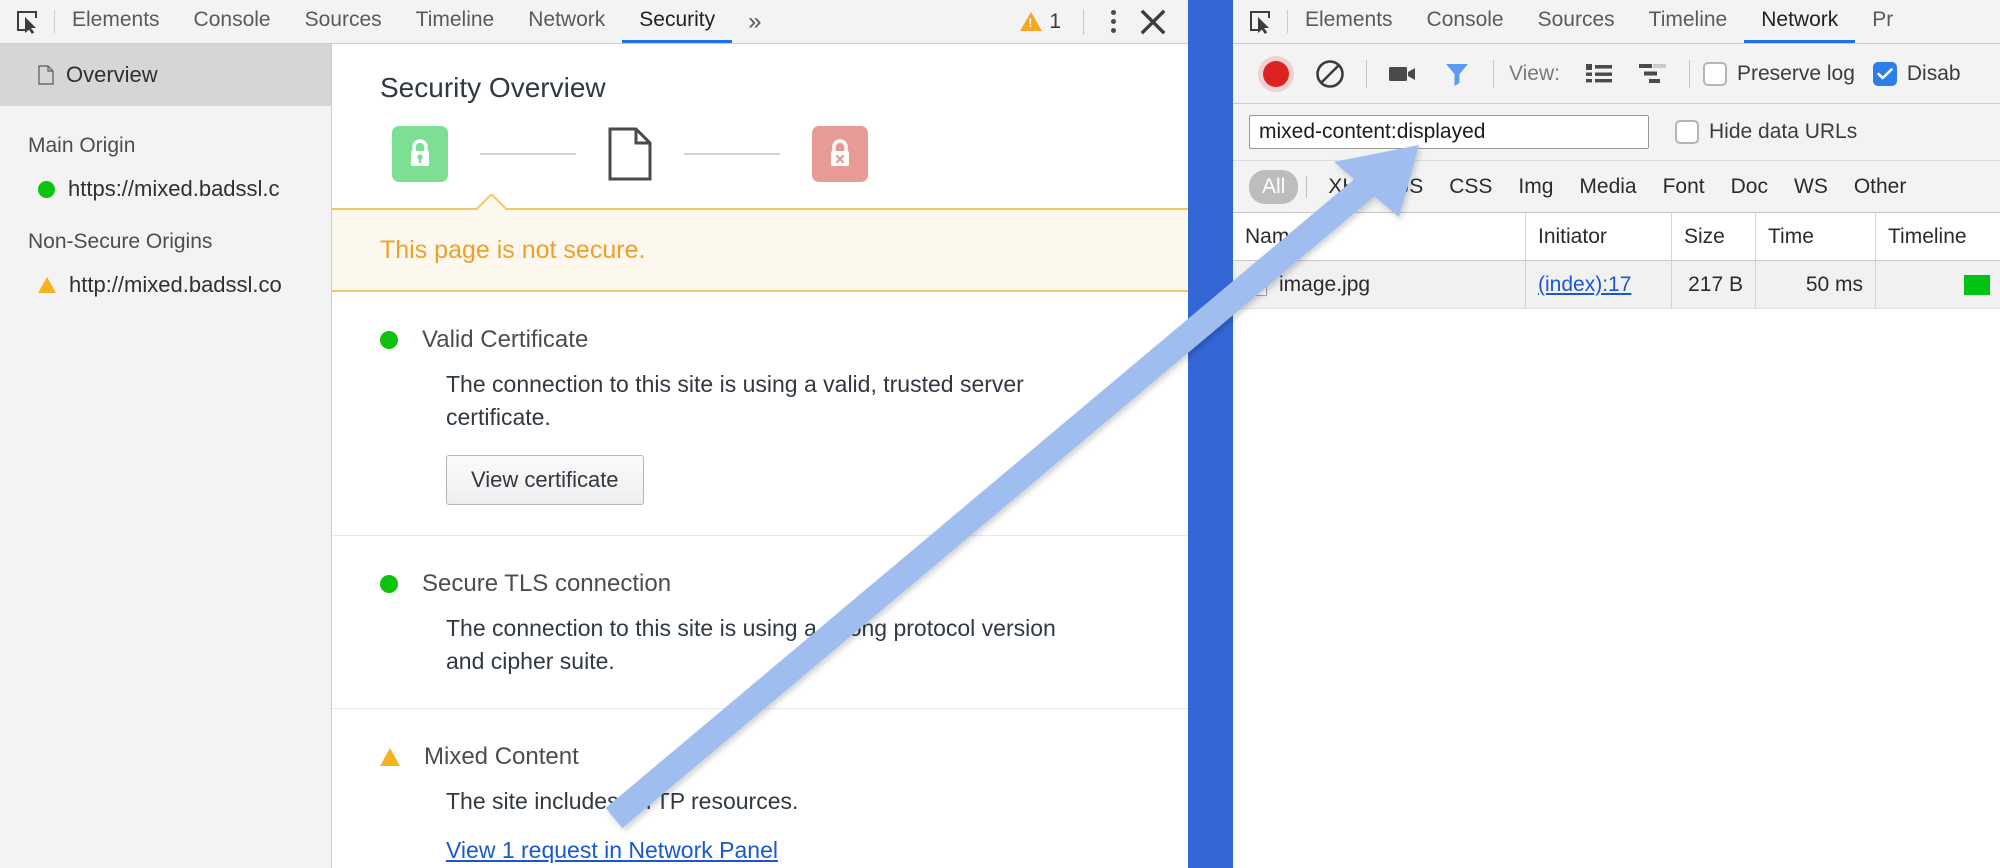  I want to click on kebab-menu-icon, so click(1113, 21).